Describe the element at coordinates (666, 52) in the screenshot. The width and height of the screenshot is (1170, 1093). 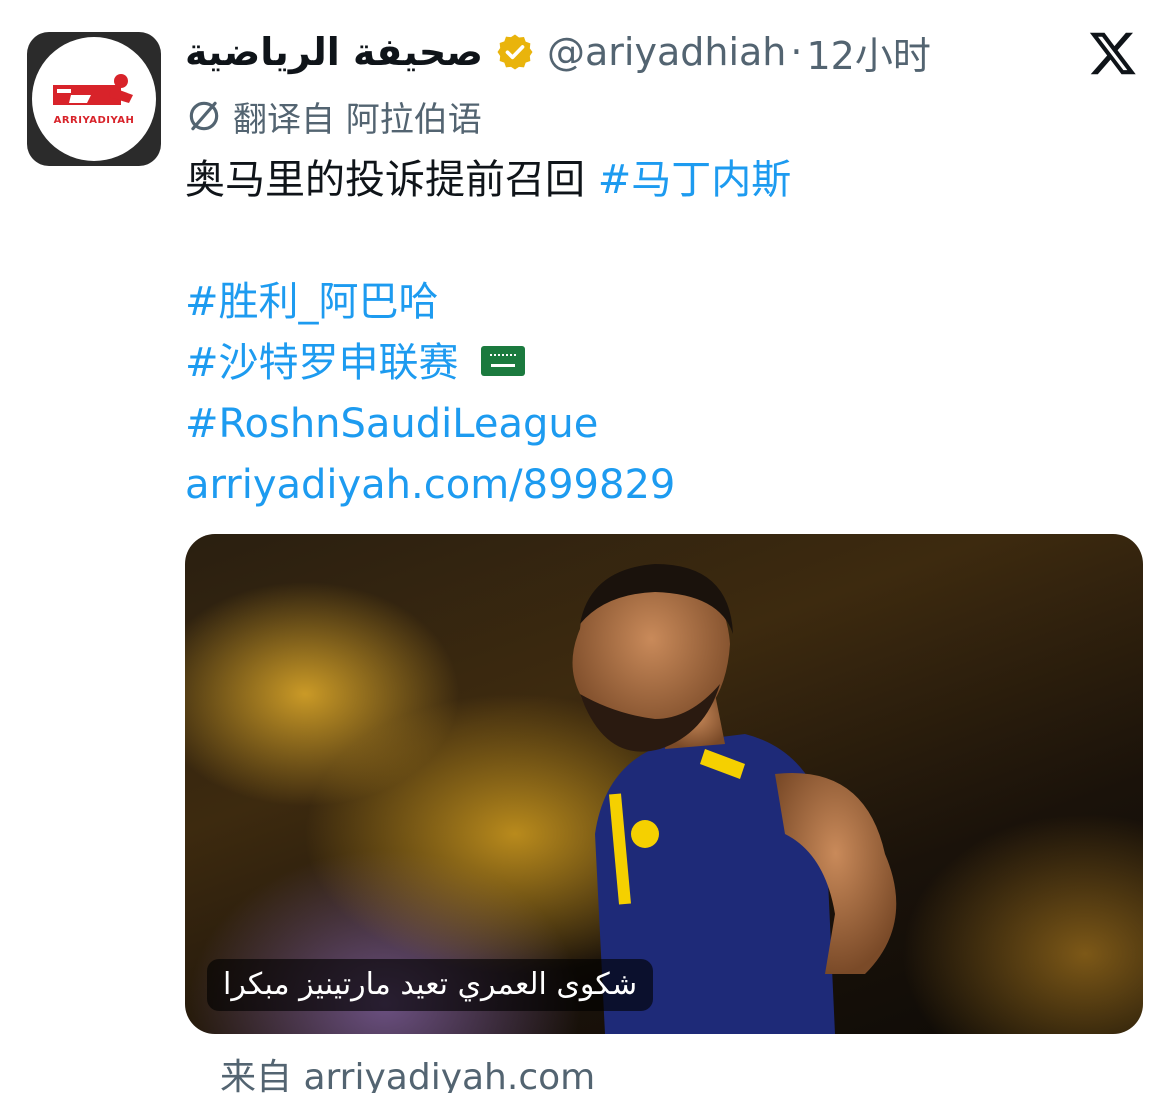
I see `author-handle: @ariyadhiah` at that location.